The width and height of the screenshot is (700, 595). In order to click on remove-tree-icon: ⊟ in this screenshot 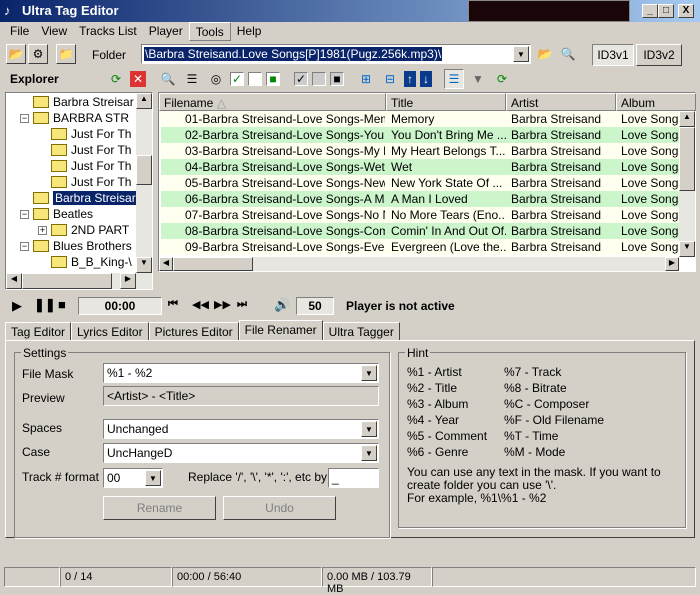, I will do `click(390, 79)`.